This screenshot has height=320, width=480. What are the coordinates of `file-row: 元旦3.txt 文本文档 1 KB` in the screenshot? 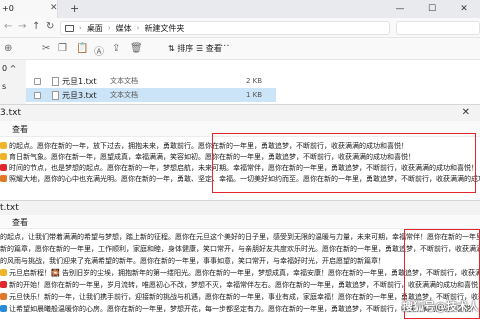 It's located at (151, 95).